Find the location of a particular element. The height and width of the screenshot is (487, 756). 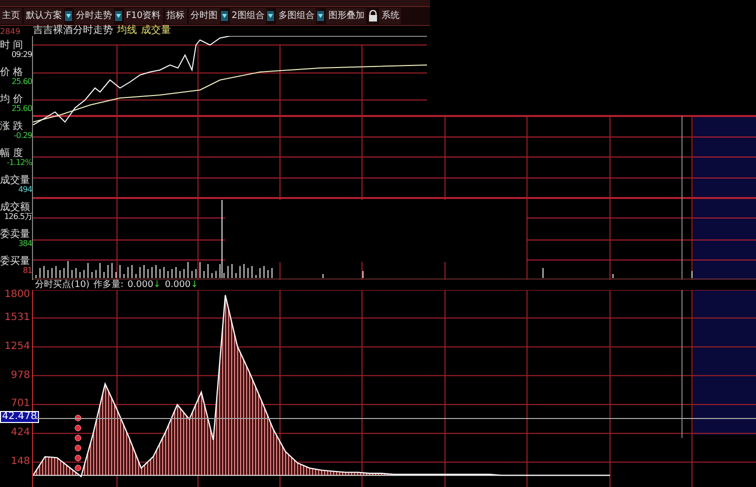

info-value: 494 is located at coordinates (24, 190).